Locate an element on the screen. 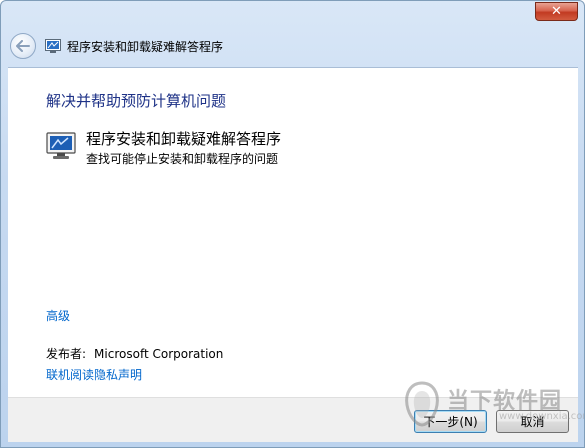 The height and width of the screenshot is (448, 585). close-icon: ✕ is located at coordinates (556, 11).